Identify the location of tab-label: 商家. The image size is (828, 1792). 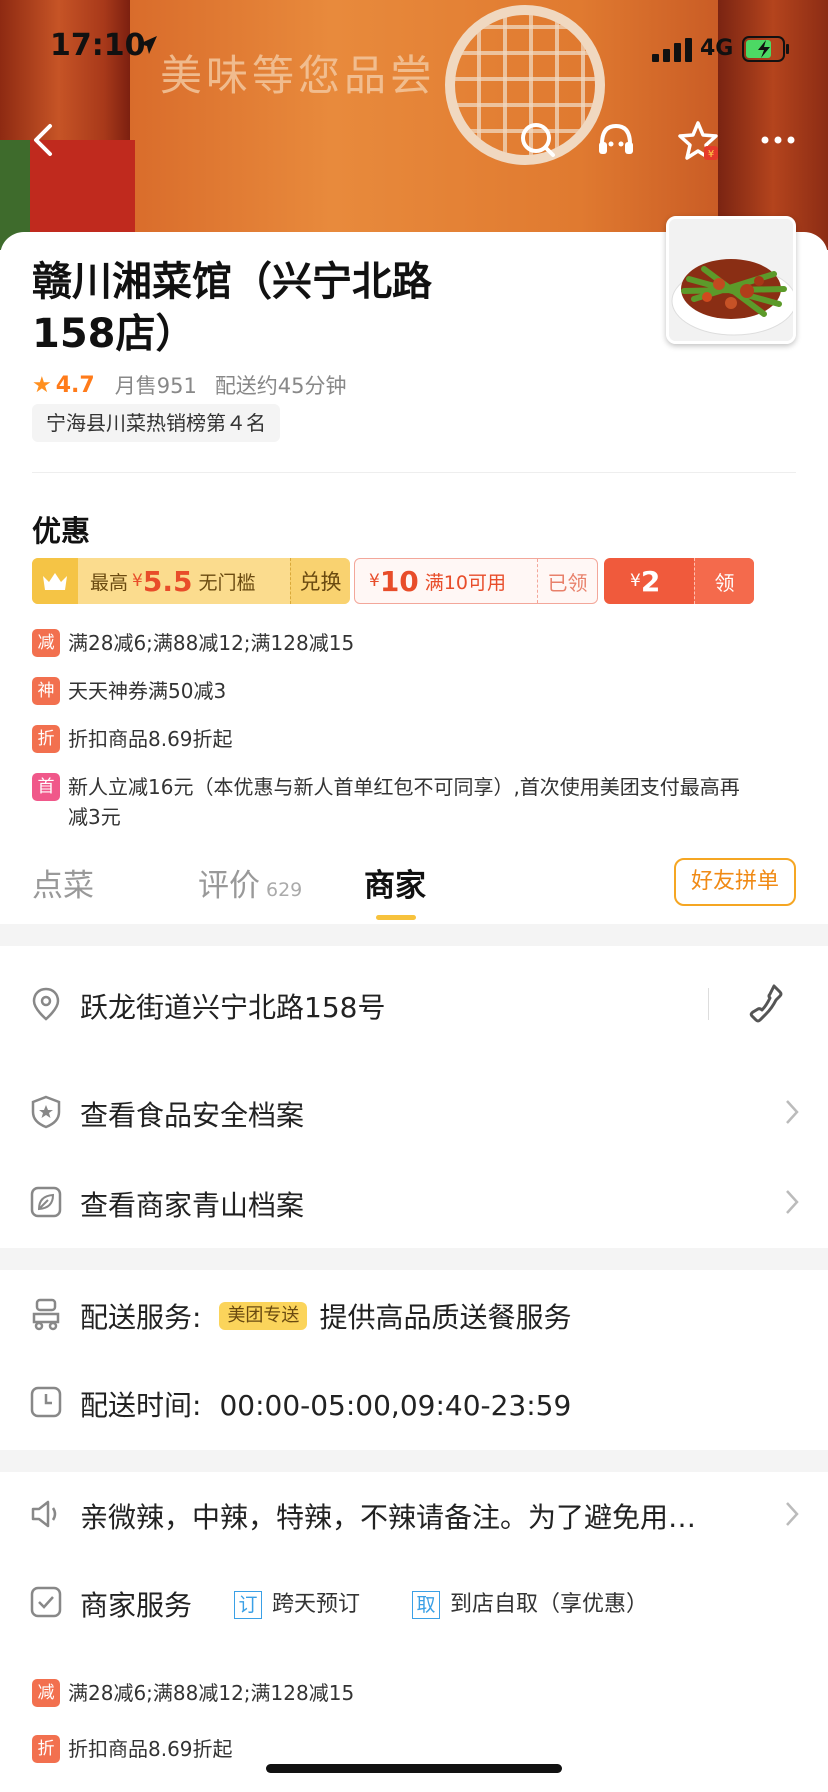
(395, 886).